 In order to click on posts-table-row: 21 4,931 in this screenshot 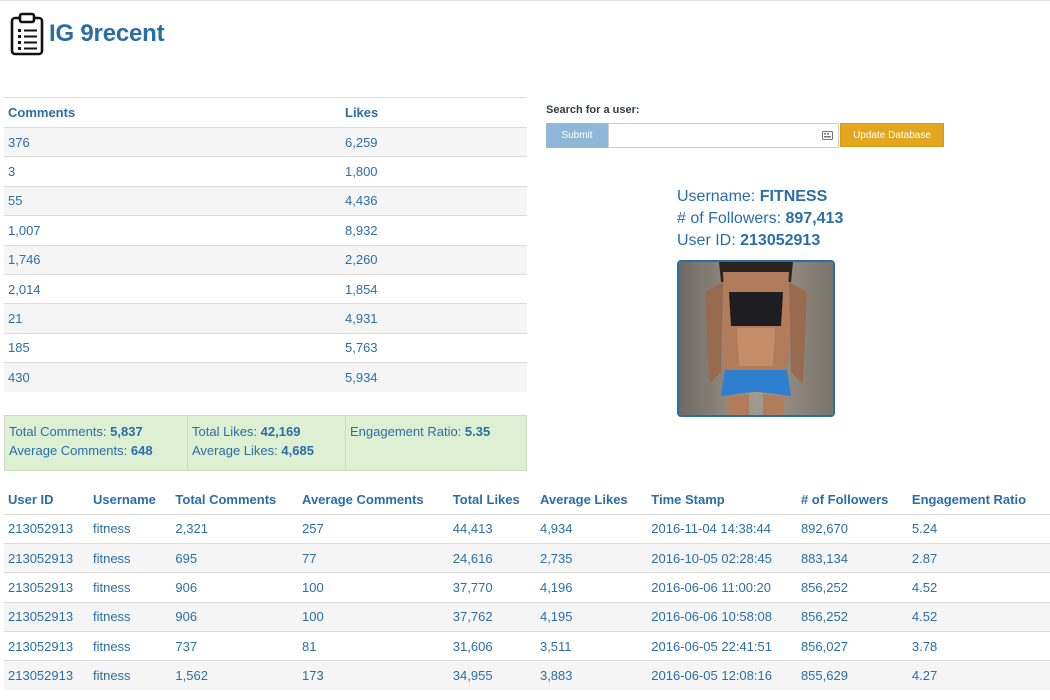, I will do `click(265, 318)`.